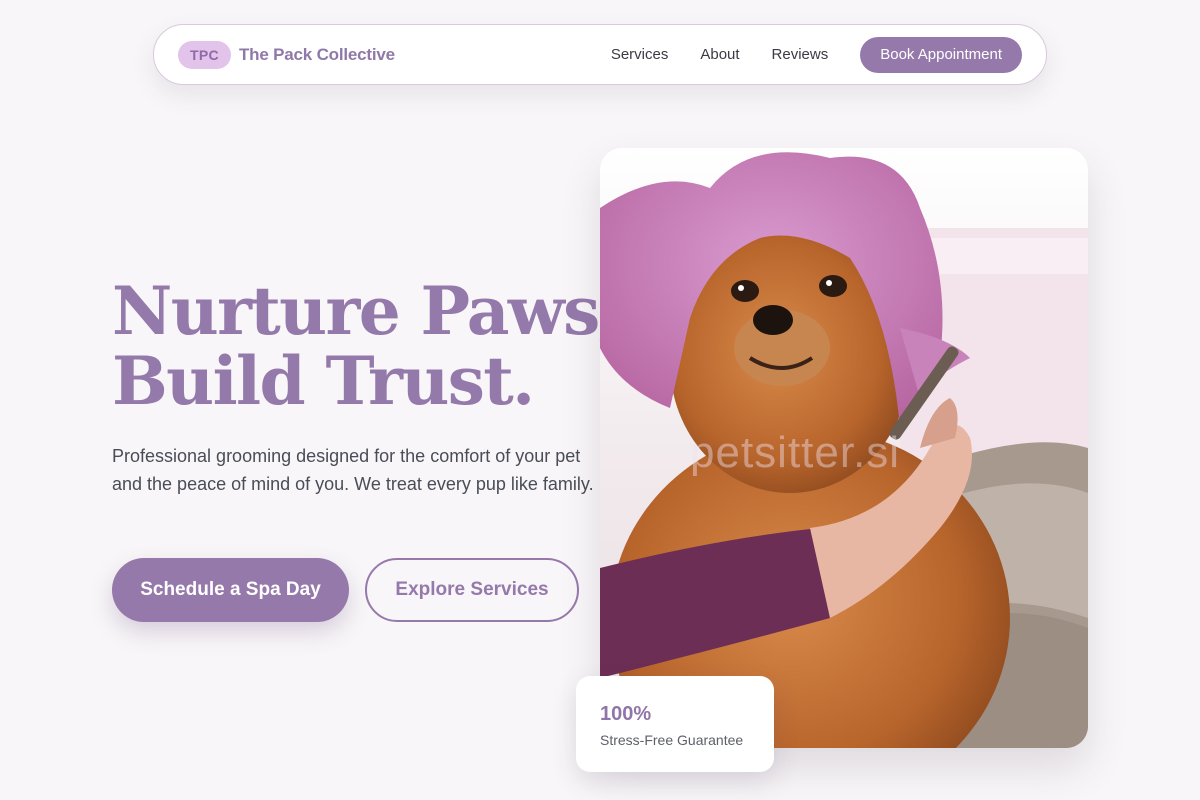 This screenshot has width=1200, height=800. Describe the element at coordinates (472, 590) in the screenshot. I see `explore-services-button: Explore Services` at that location.